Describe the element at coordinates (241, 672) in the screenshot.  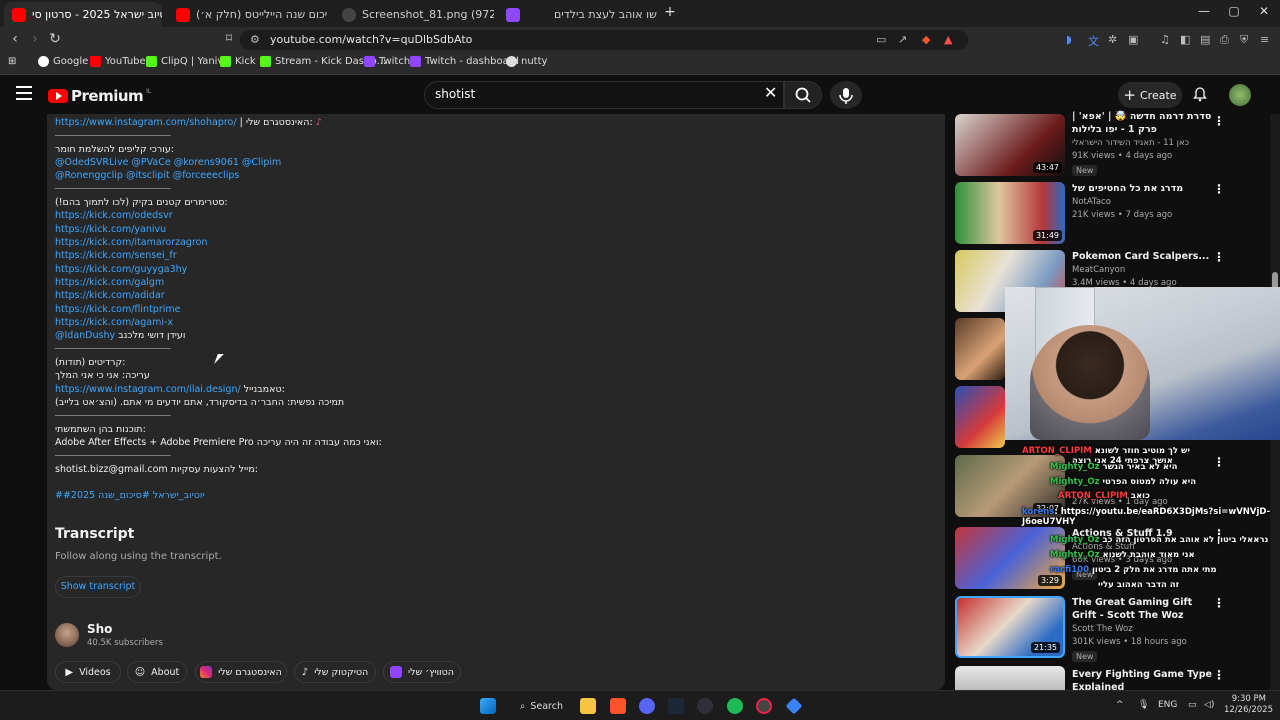
I see `channel-instagram-button: האינסטגרם שלי` at that location.